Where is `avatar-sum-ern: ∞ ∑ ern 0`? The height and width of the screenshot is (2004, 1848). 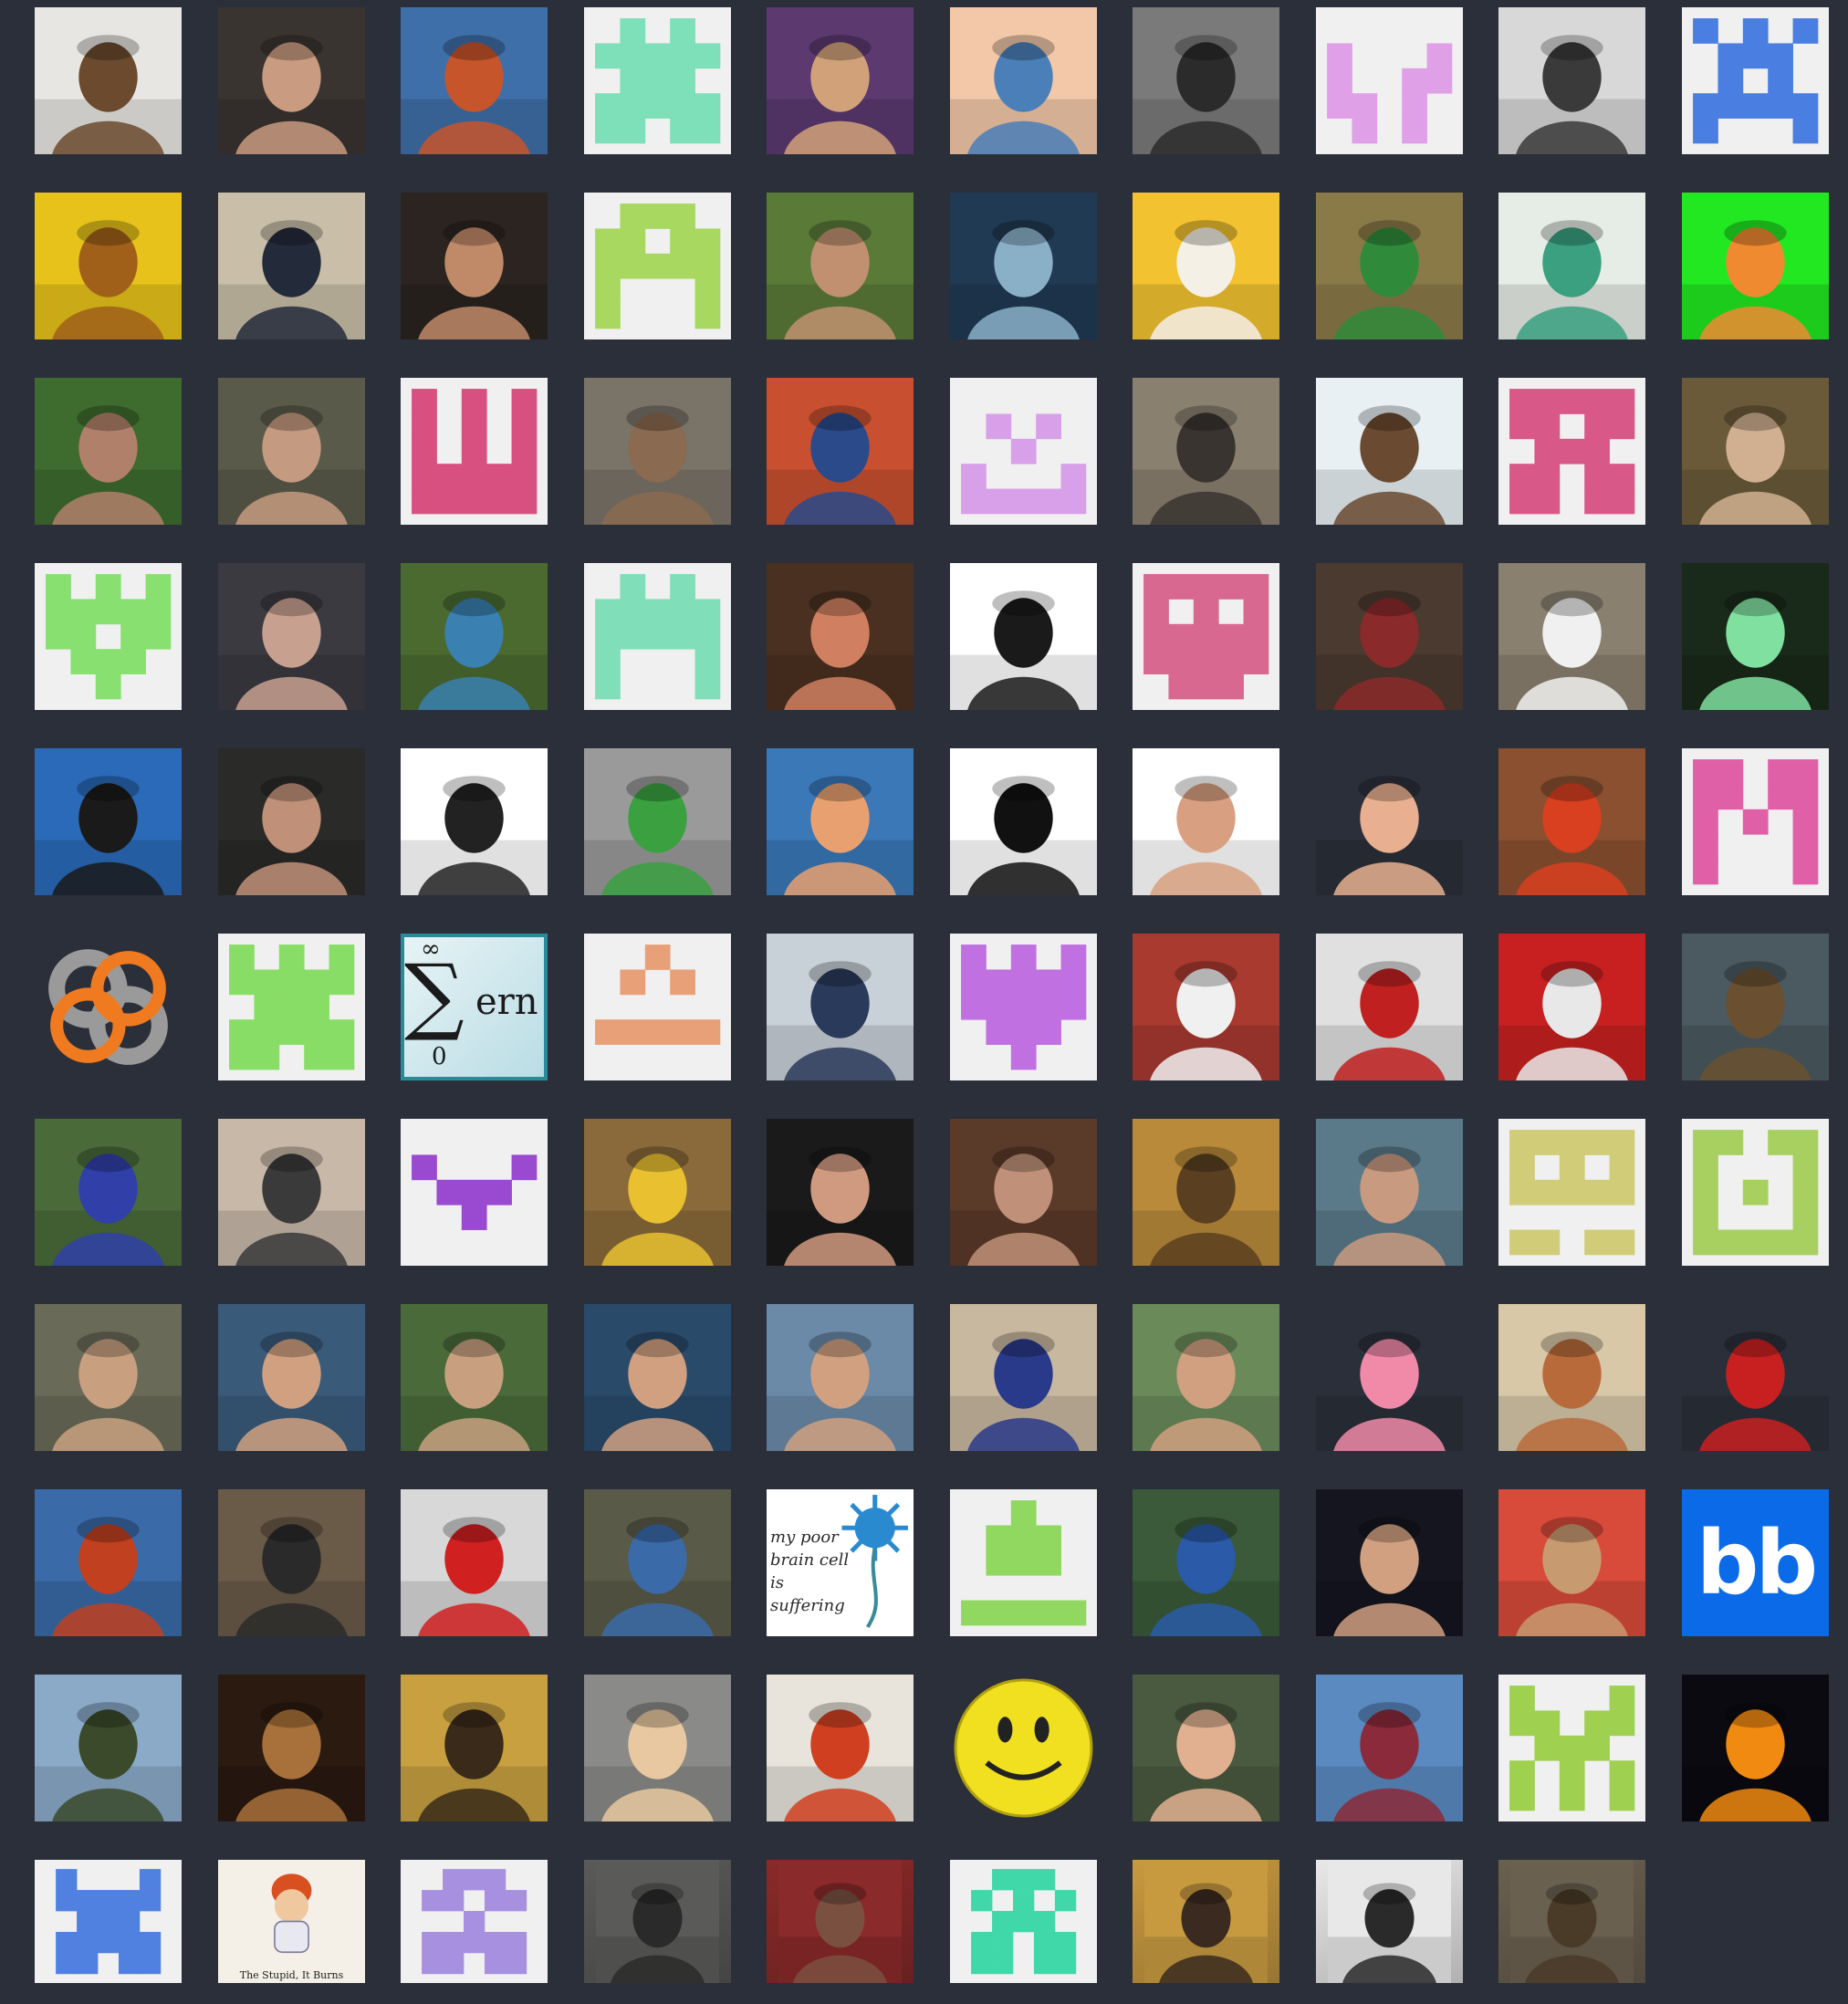 avatar-sum-ern: ∞ ∑ ern 0 is located at coordinates (475, 1007).